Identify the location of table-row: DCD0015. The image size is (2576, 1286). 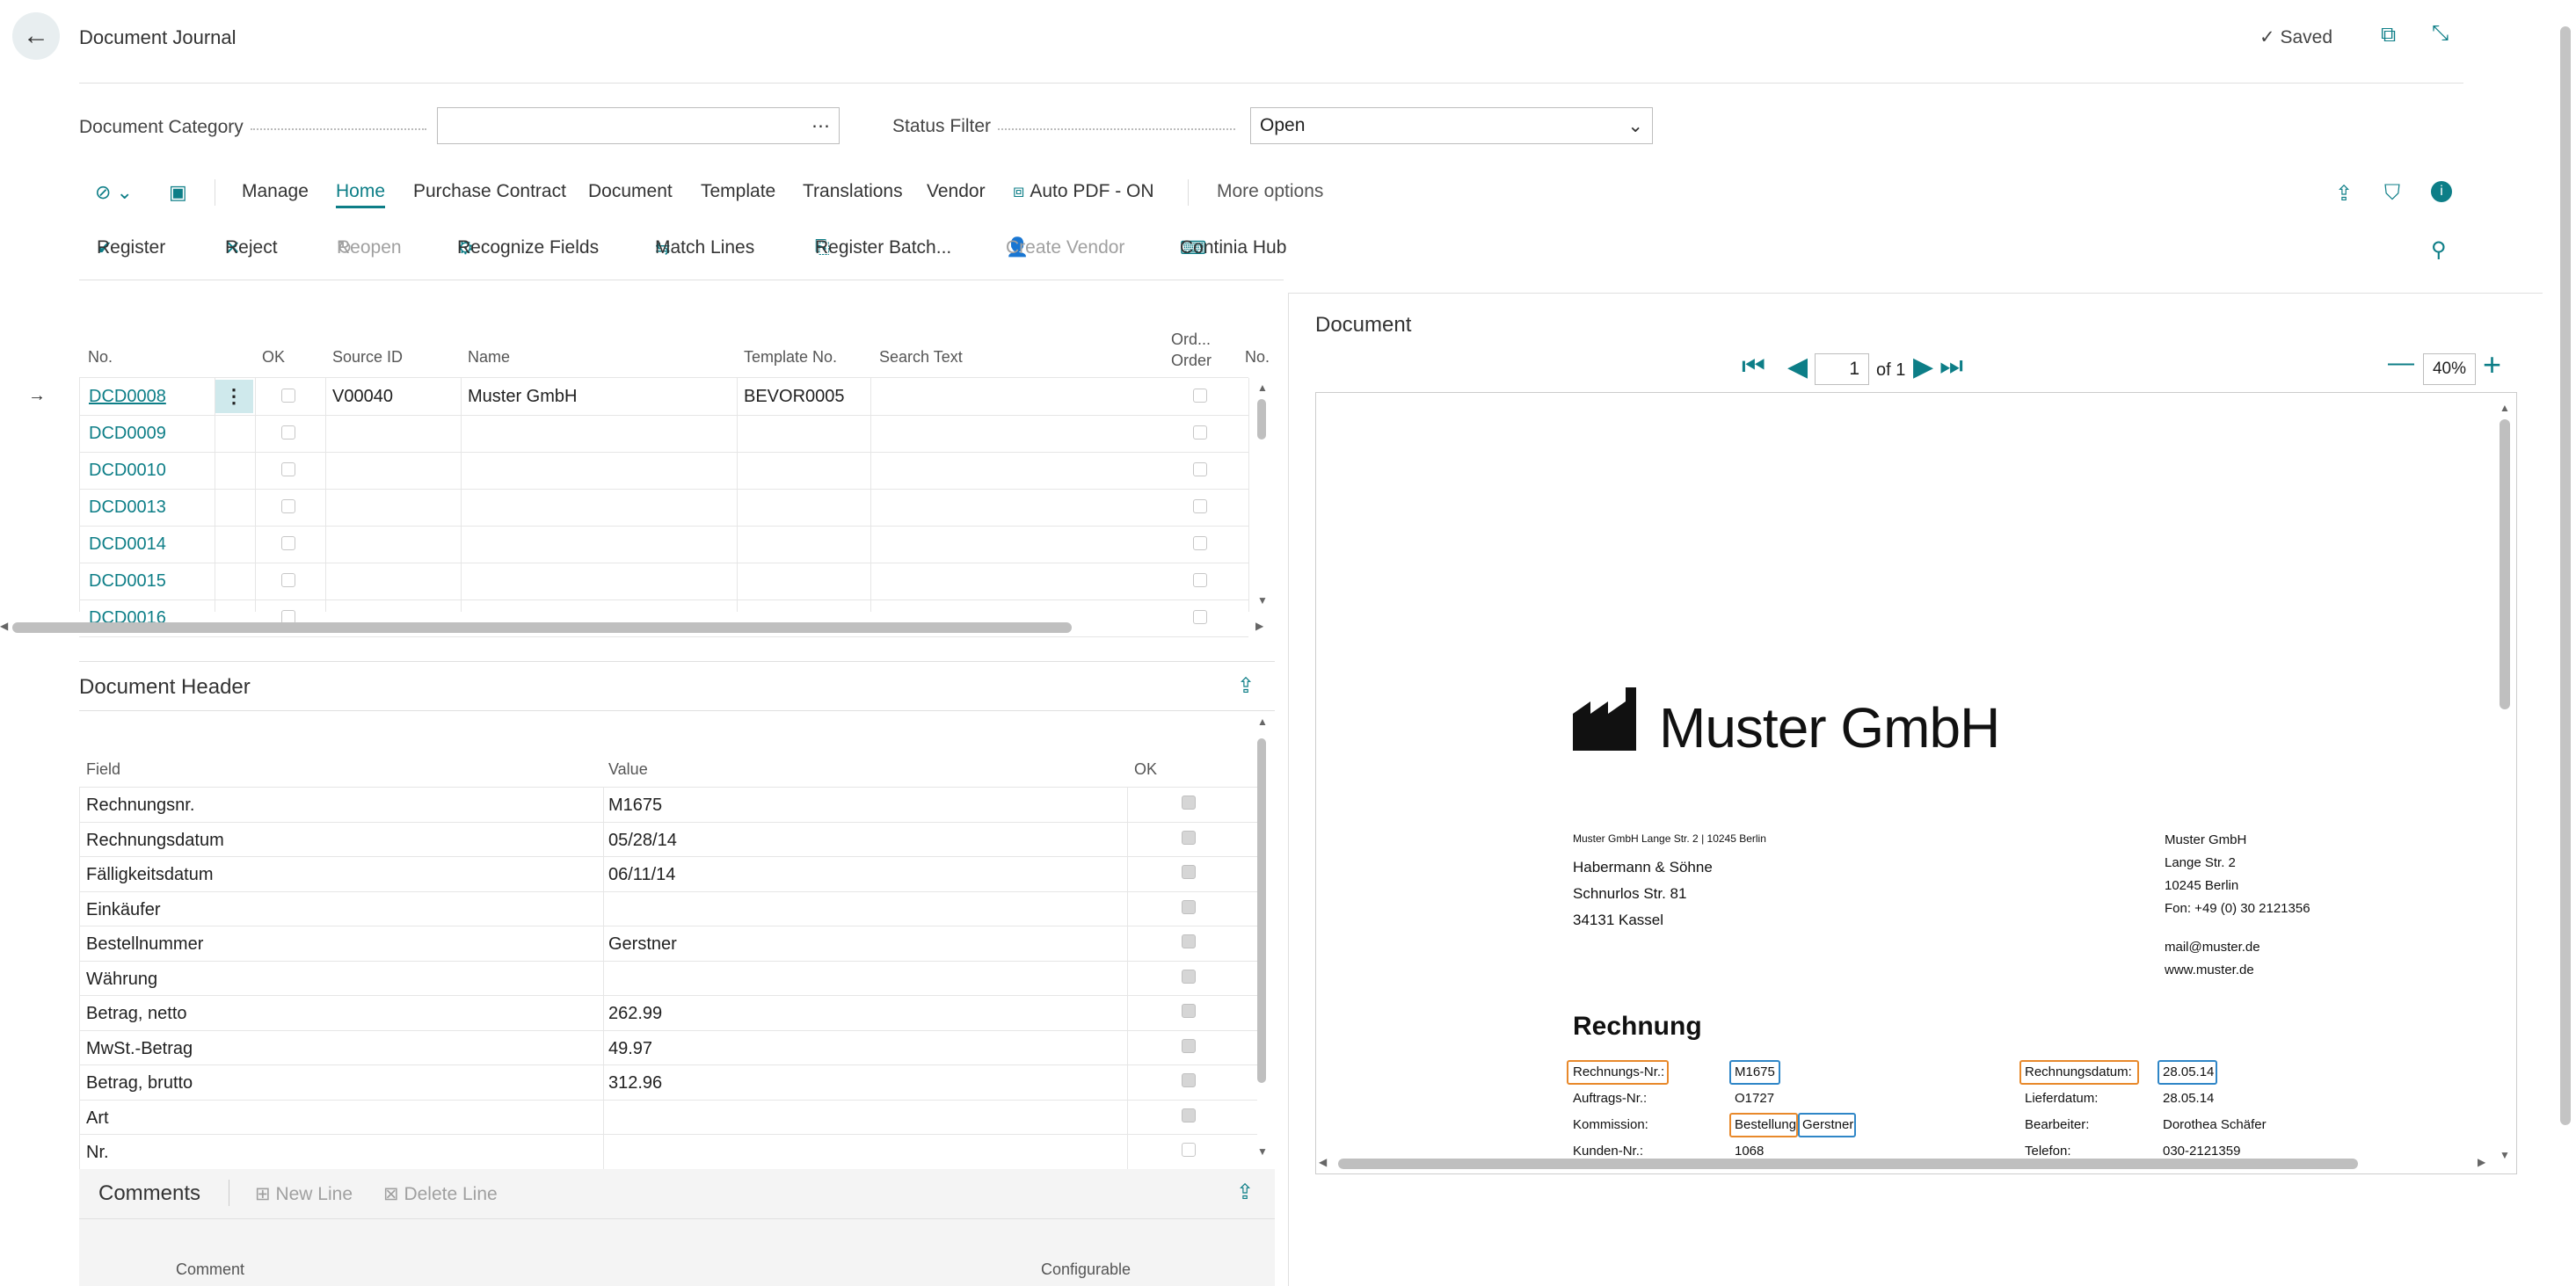
(624, 581).